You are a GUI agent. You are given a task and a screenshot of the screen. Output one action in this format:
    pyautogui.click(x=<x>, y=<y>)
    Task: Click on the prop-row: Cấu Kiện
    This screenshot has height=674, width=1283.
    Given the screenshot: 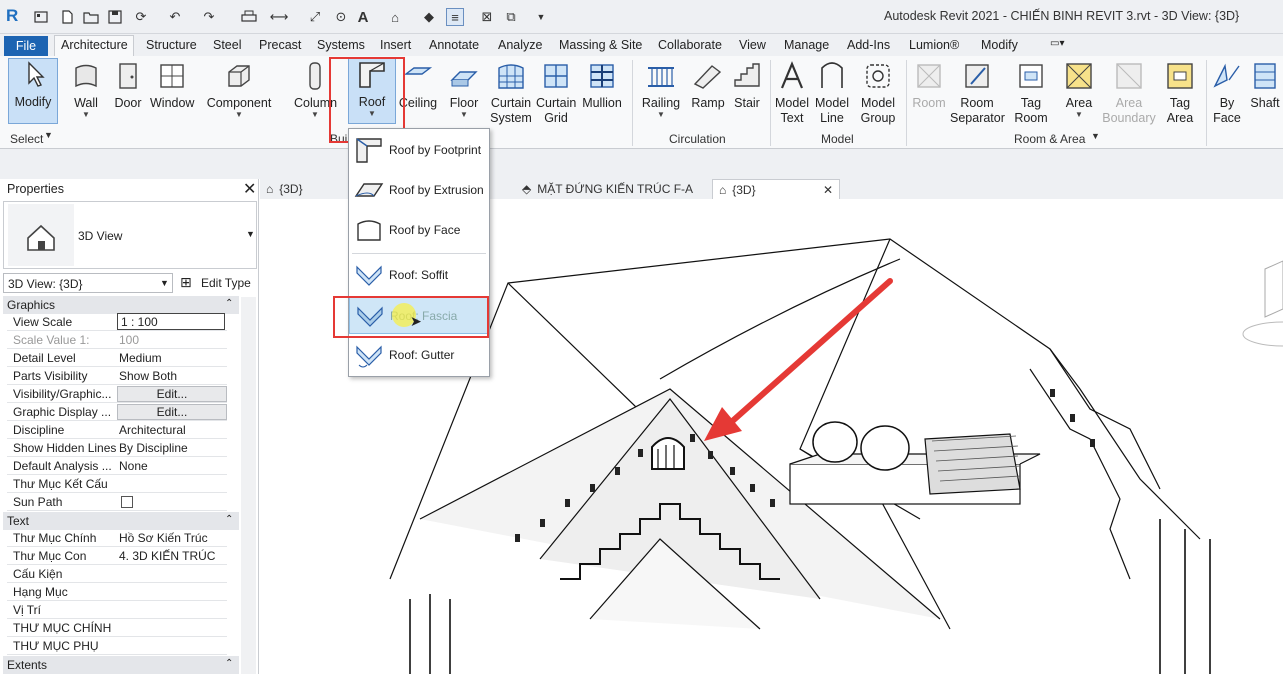 What is the action you would take?
    pyautogui.click(x=117, y=574)
    